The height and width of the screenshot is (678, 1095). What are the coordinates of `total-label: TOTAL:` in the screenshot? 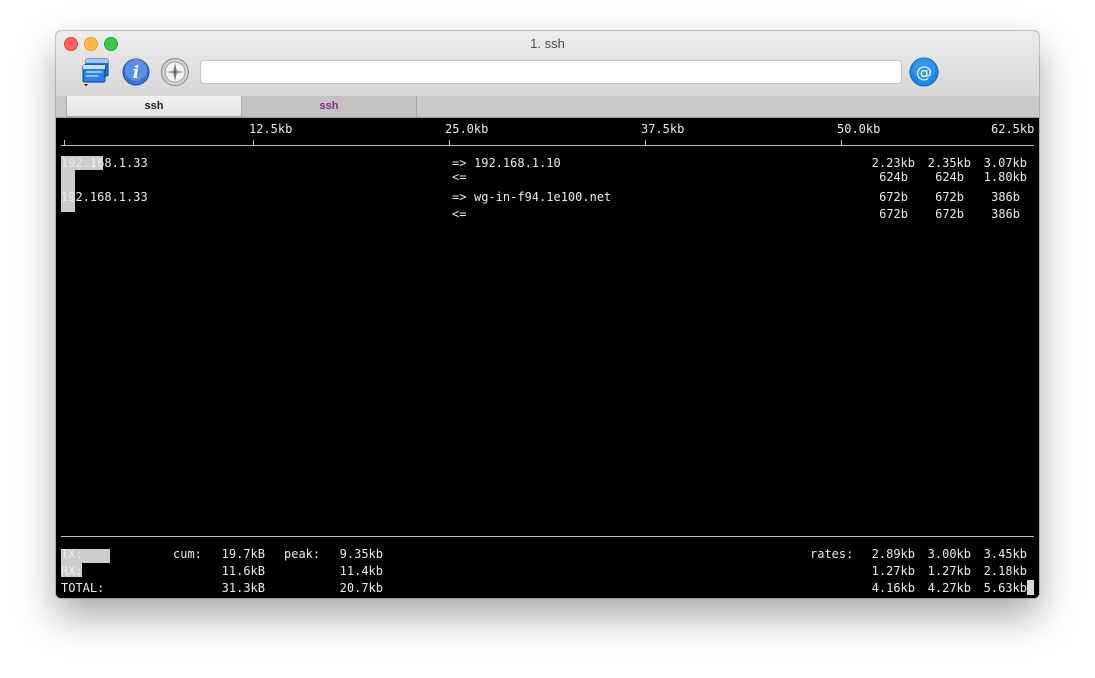 It's located at (83, 588).